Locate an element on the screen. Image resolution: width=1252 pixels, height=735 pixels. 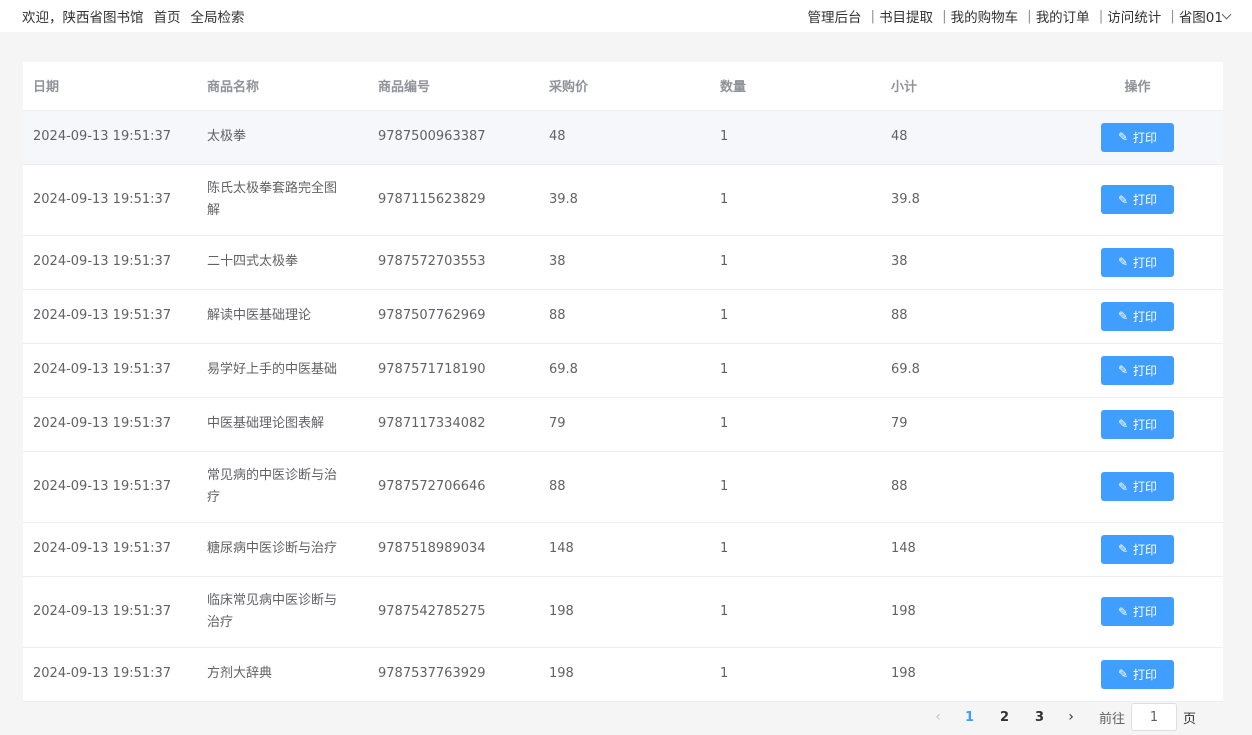
cell-name: 糖尿病中医诊断与治疗 is located at coordinates (282, 549).